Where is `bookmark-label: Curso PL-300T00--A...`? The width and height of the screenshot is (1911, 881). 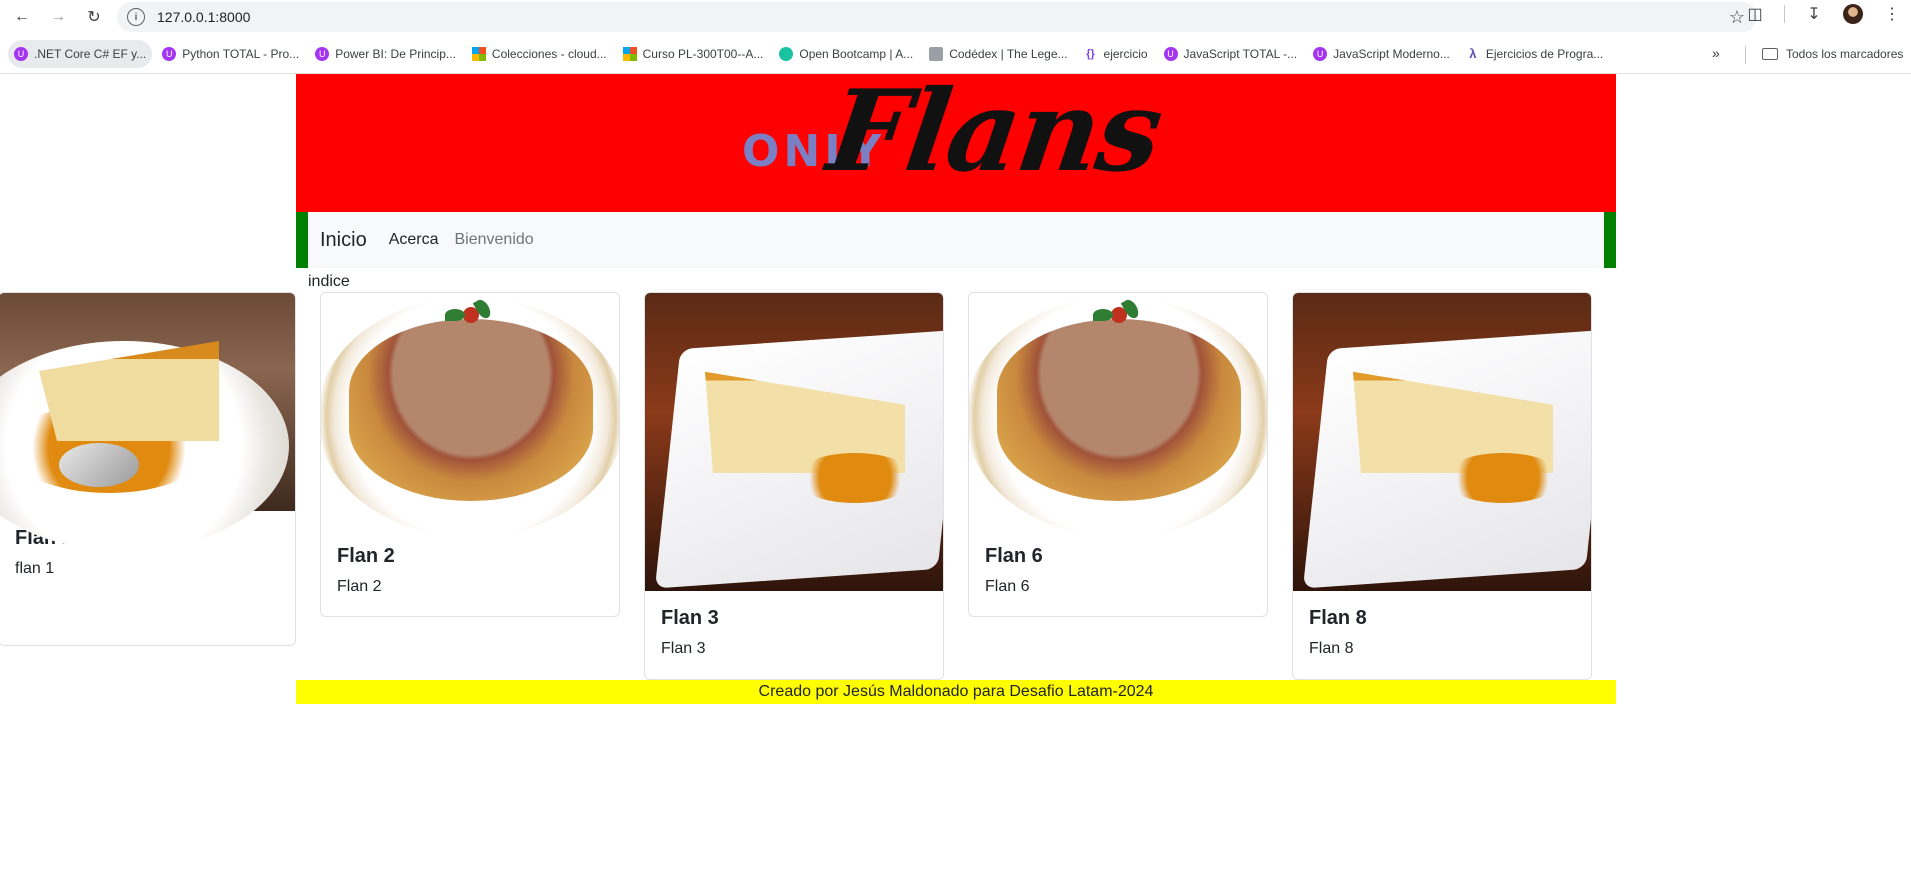
bookmark-label: Curso PL-300T00--A... is located at coordinates (703, 53).